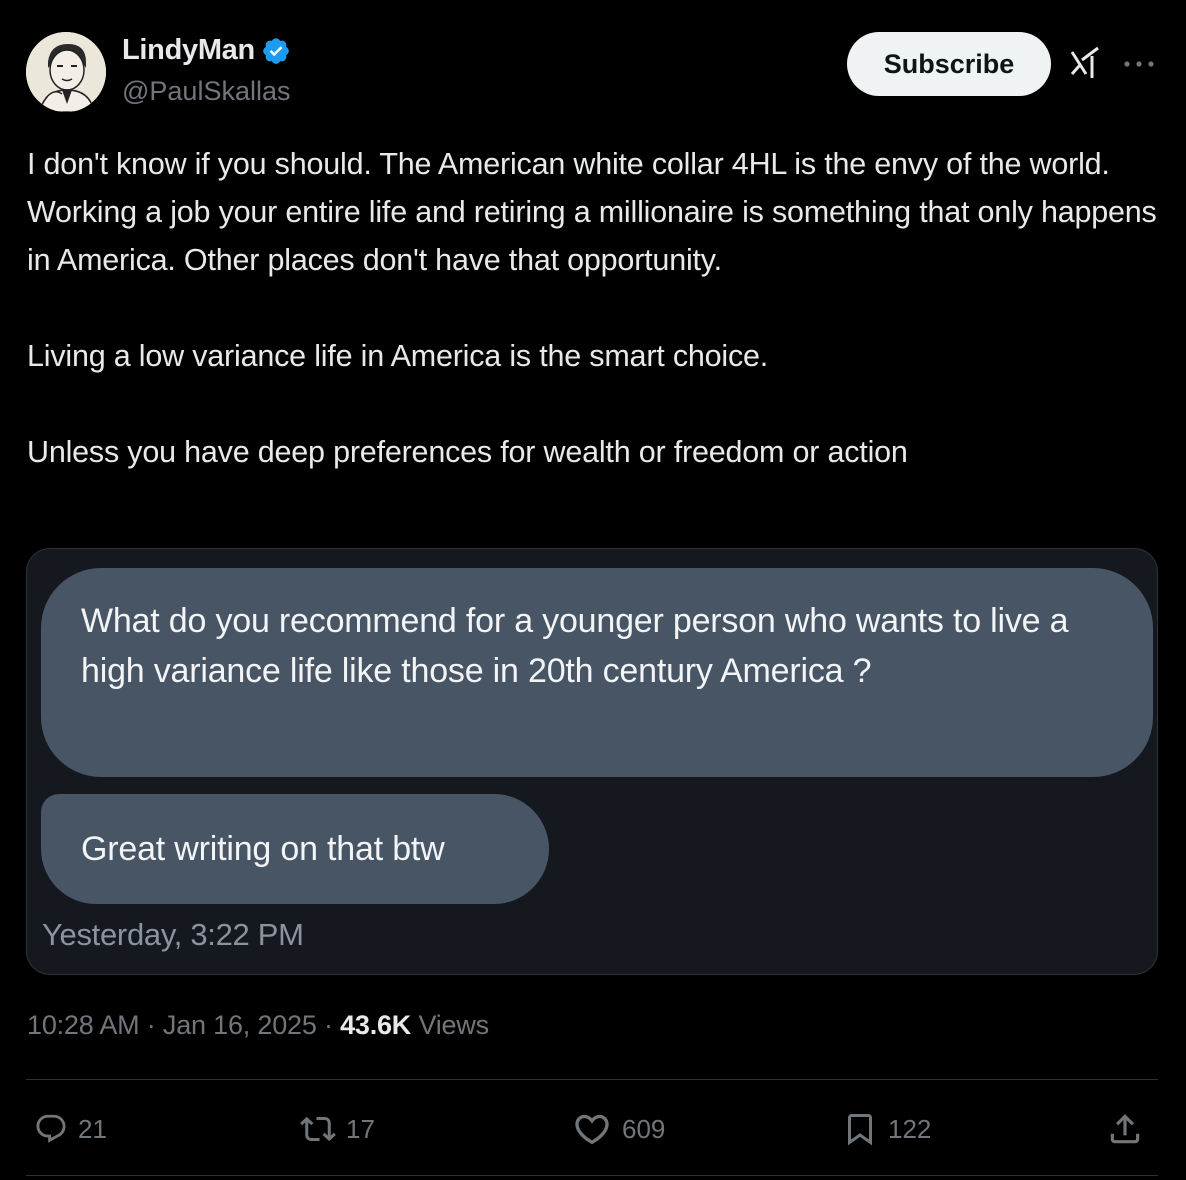 The width and height of the screenshot is (1186, 1180). I want to click on bookmark-button: 122, so click(886, 1129).